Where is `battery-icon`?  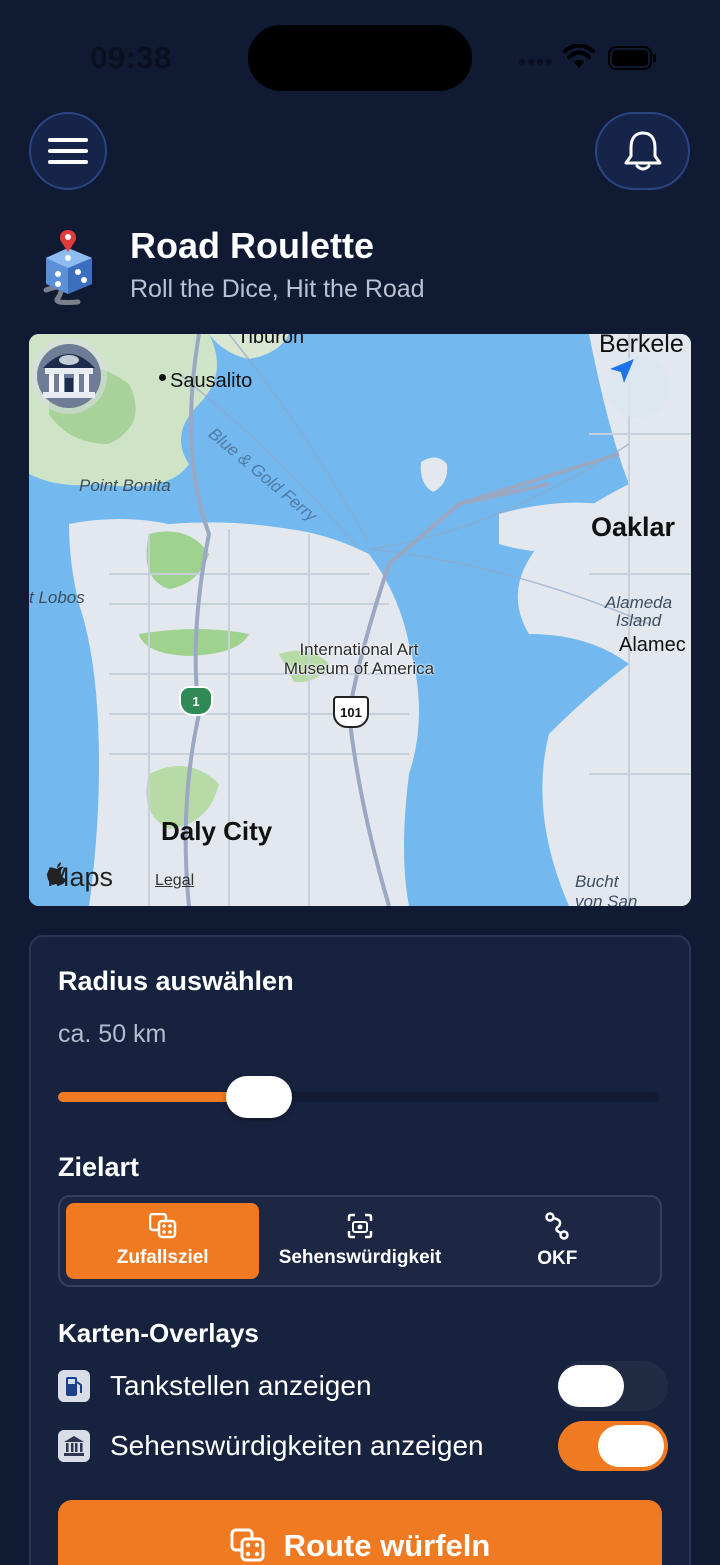 battery-icon is located at coordinates (632, 58).